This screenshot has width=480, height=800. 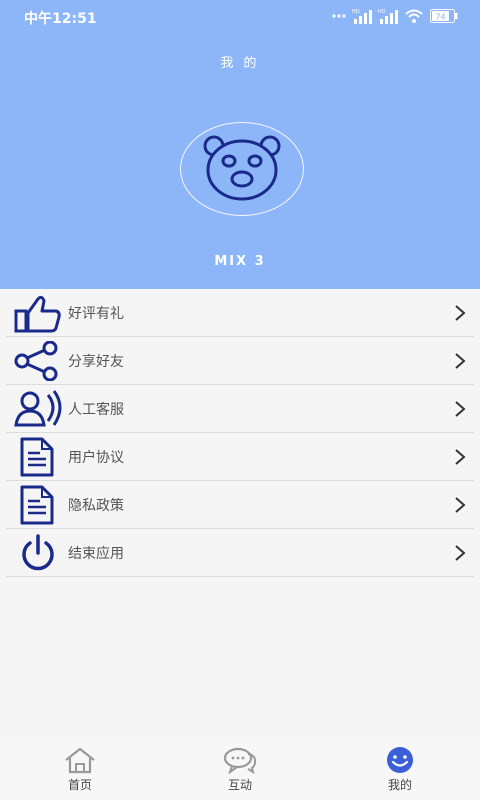 What do you see at coordinates (242, 168) in the screenshot?
I see `bear-avatar-icon` at bounding box center [242, 168].